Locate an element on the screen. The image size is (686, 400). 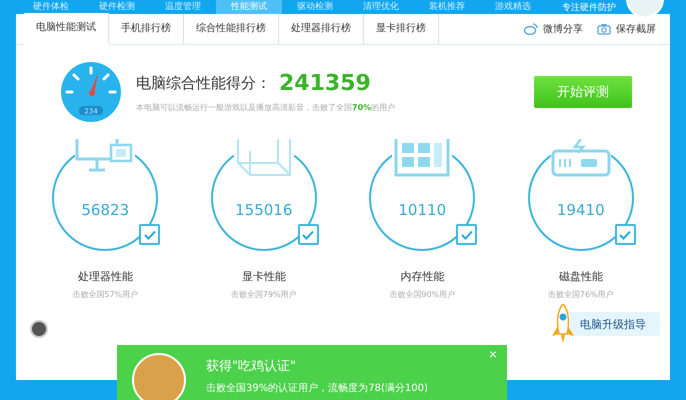
card-note: 击败全国57%用户 is located at coordinates (105, 294).